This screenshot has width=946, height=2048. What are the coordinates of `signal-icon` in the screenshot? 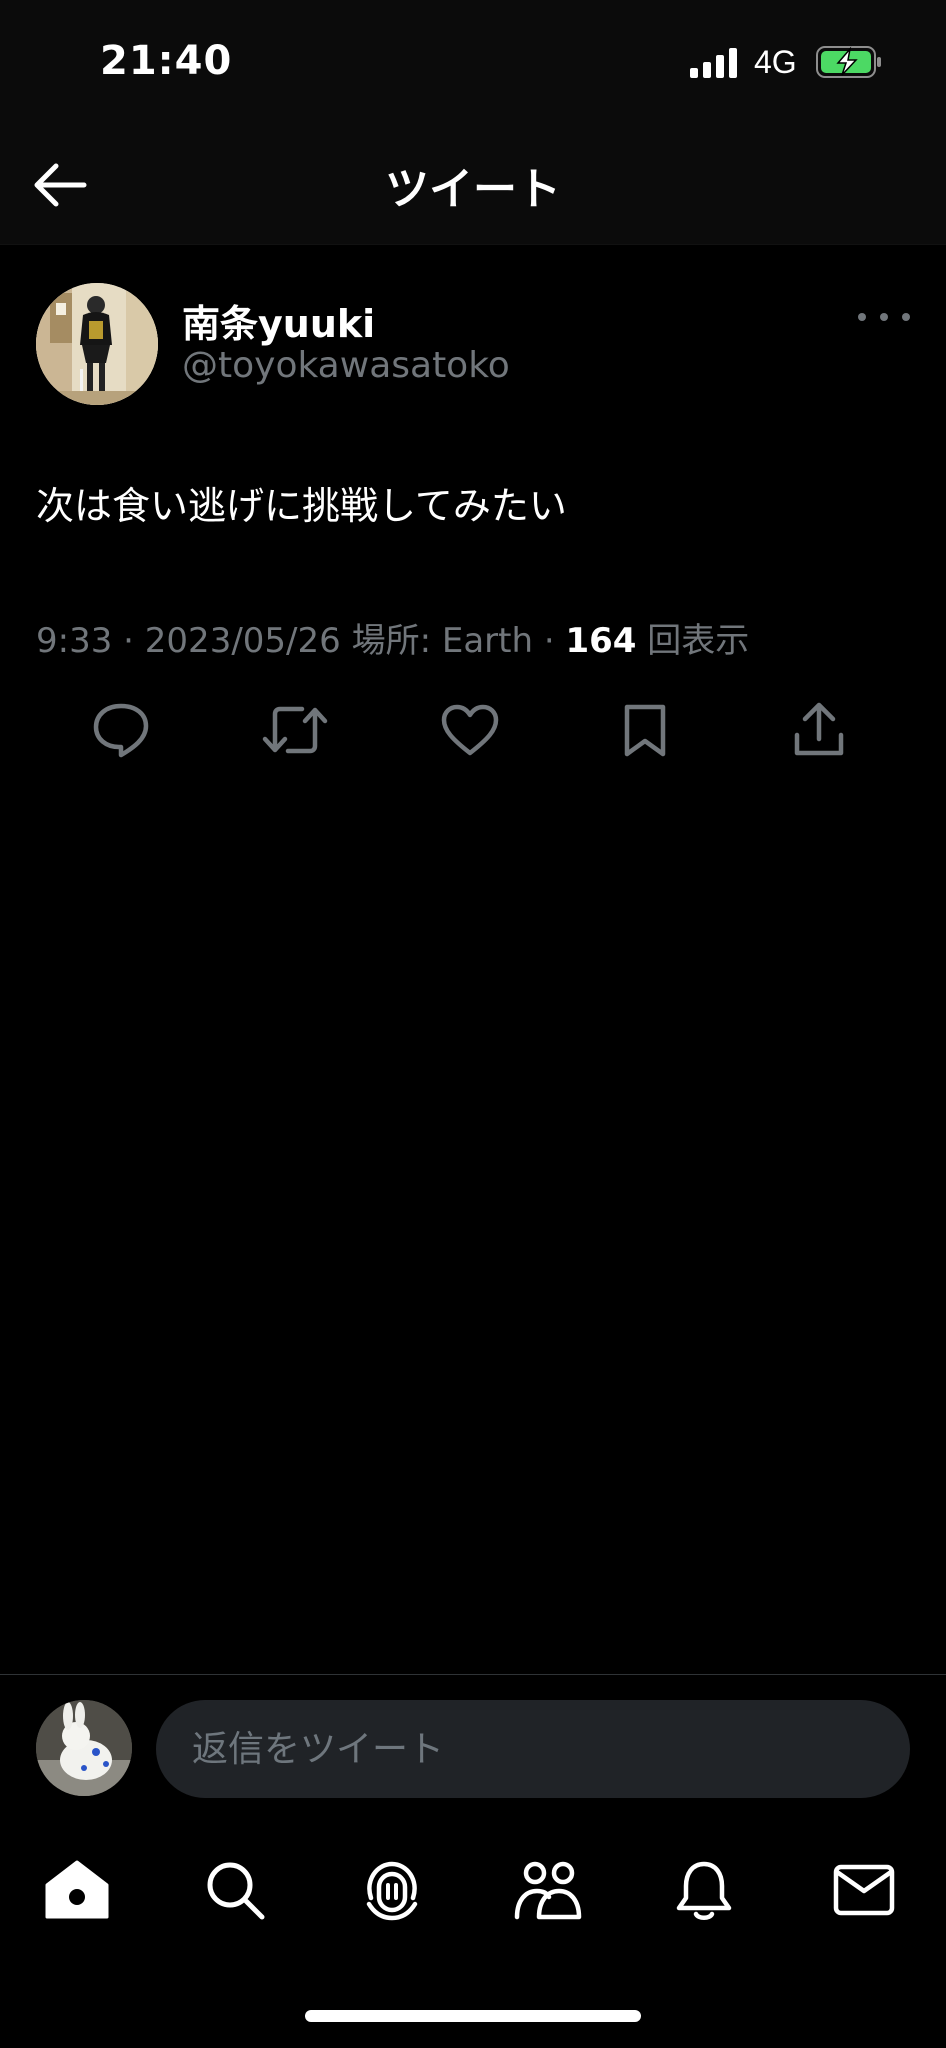 It's located at (713, 63).